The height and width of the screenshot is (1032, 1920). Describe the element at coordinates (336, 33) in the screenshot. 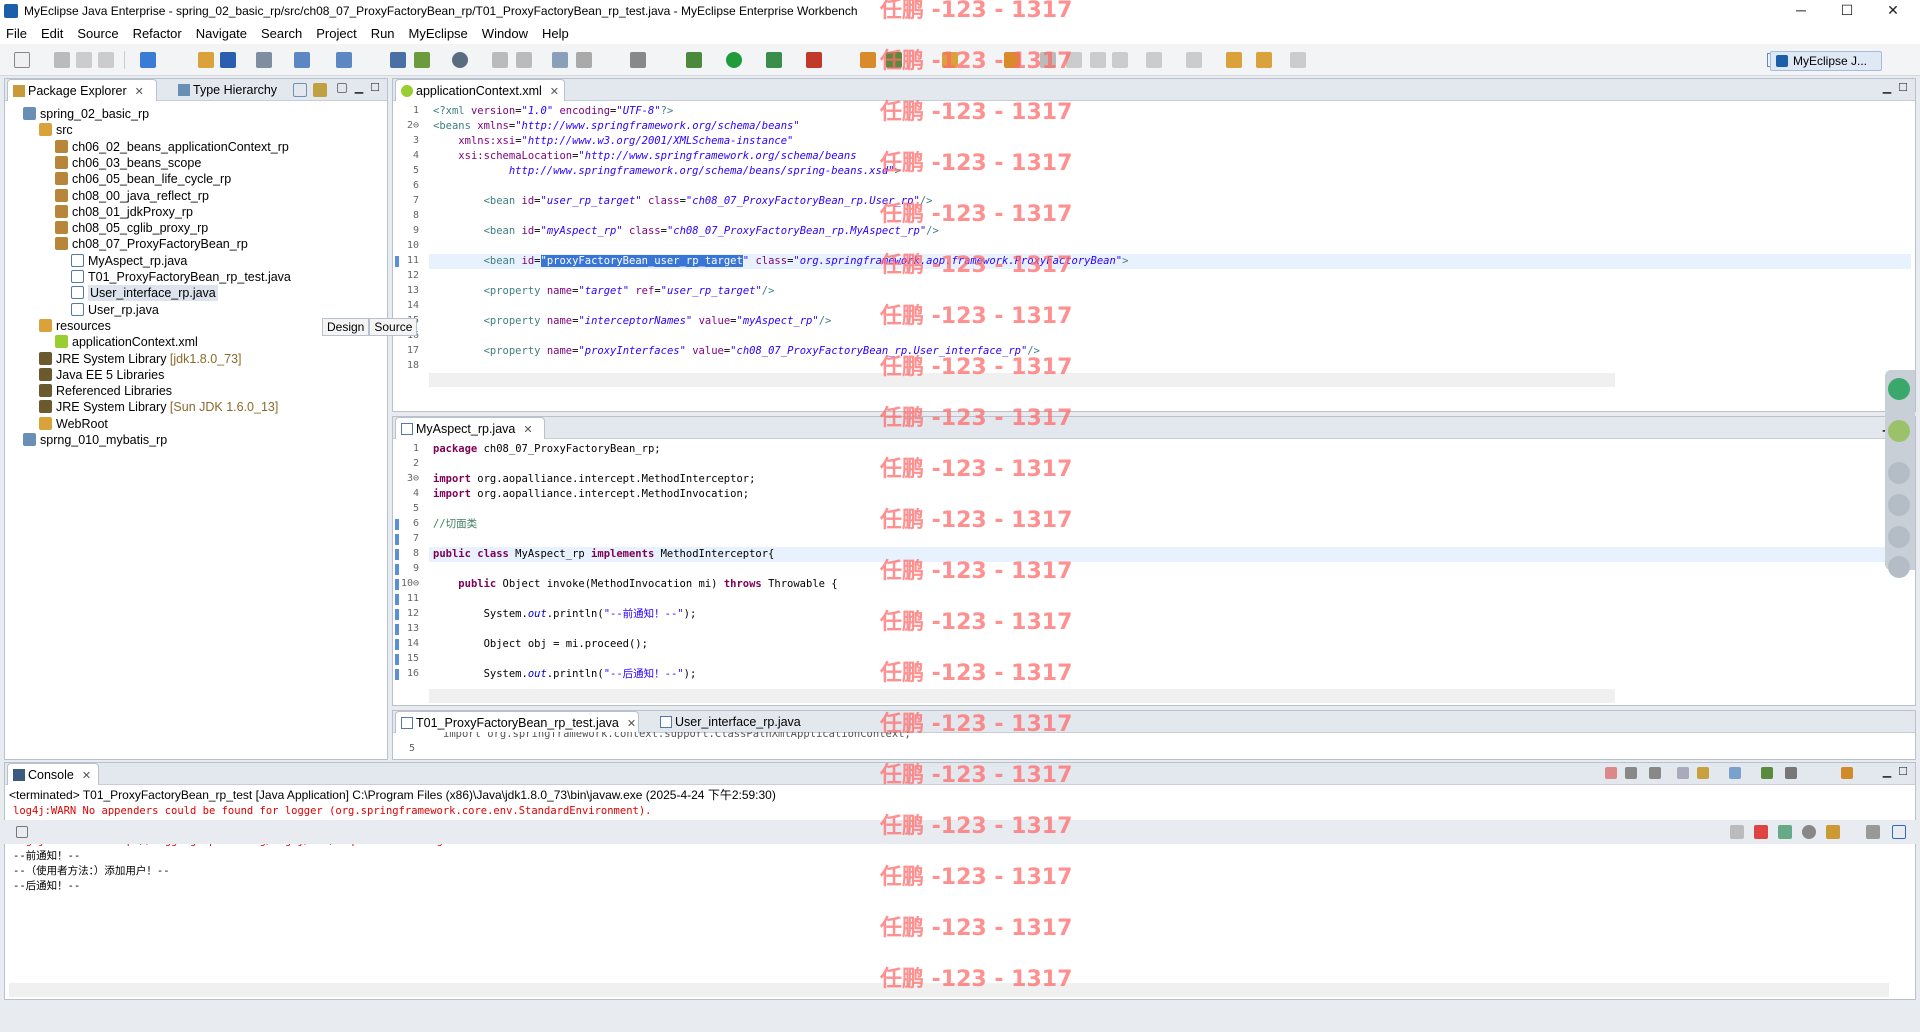

I see `menu-project: Project` at that location.